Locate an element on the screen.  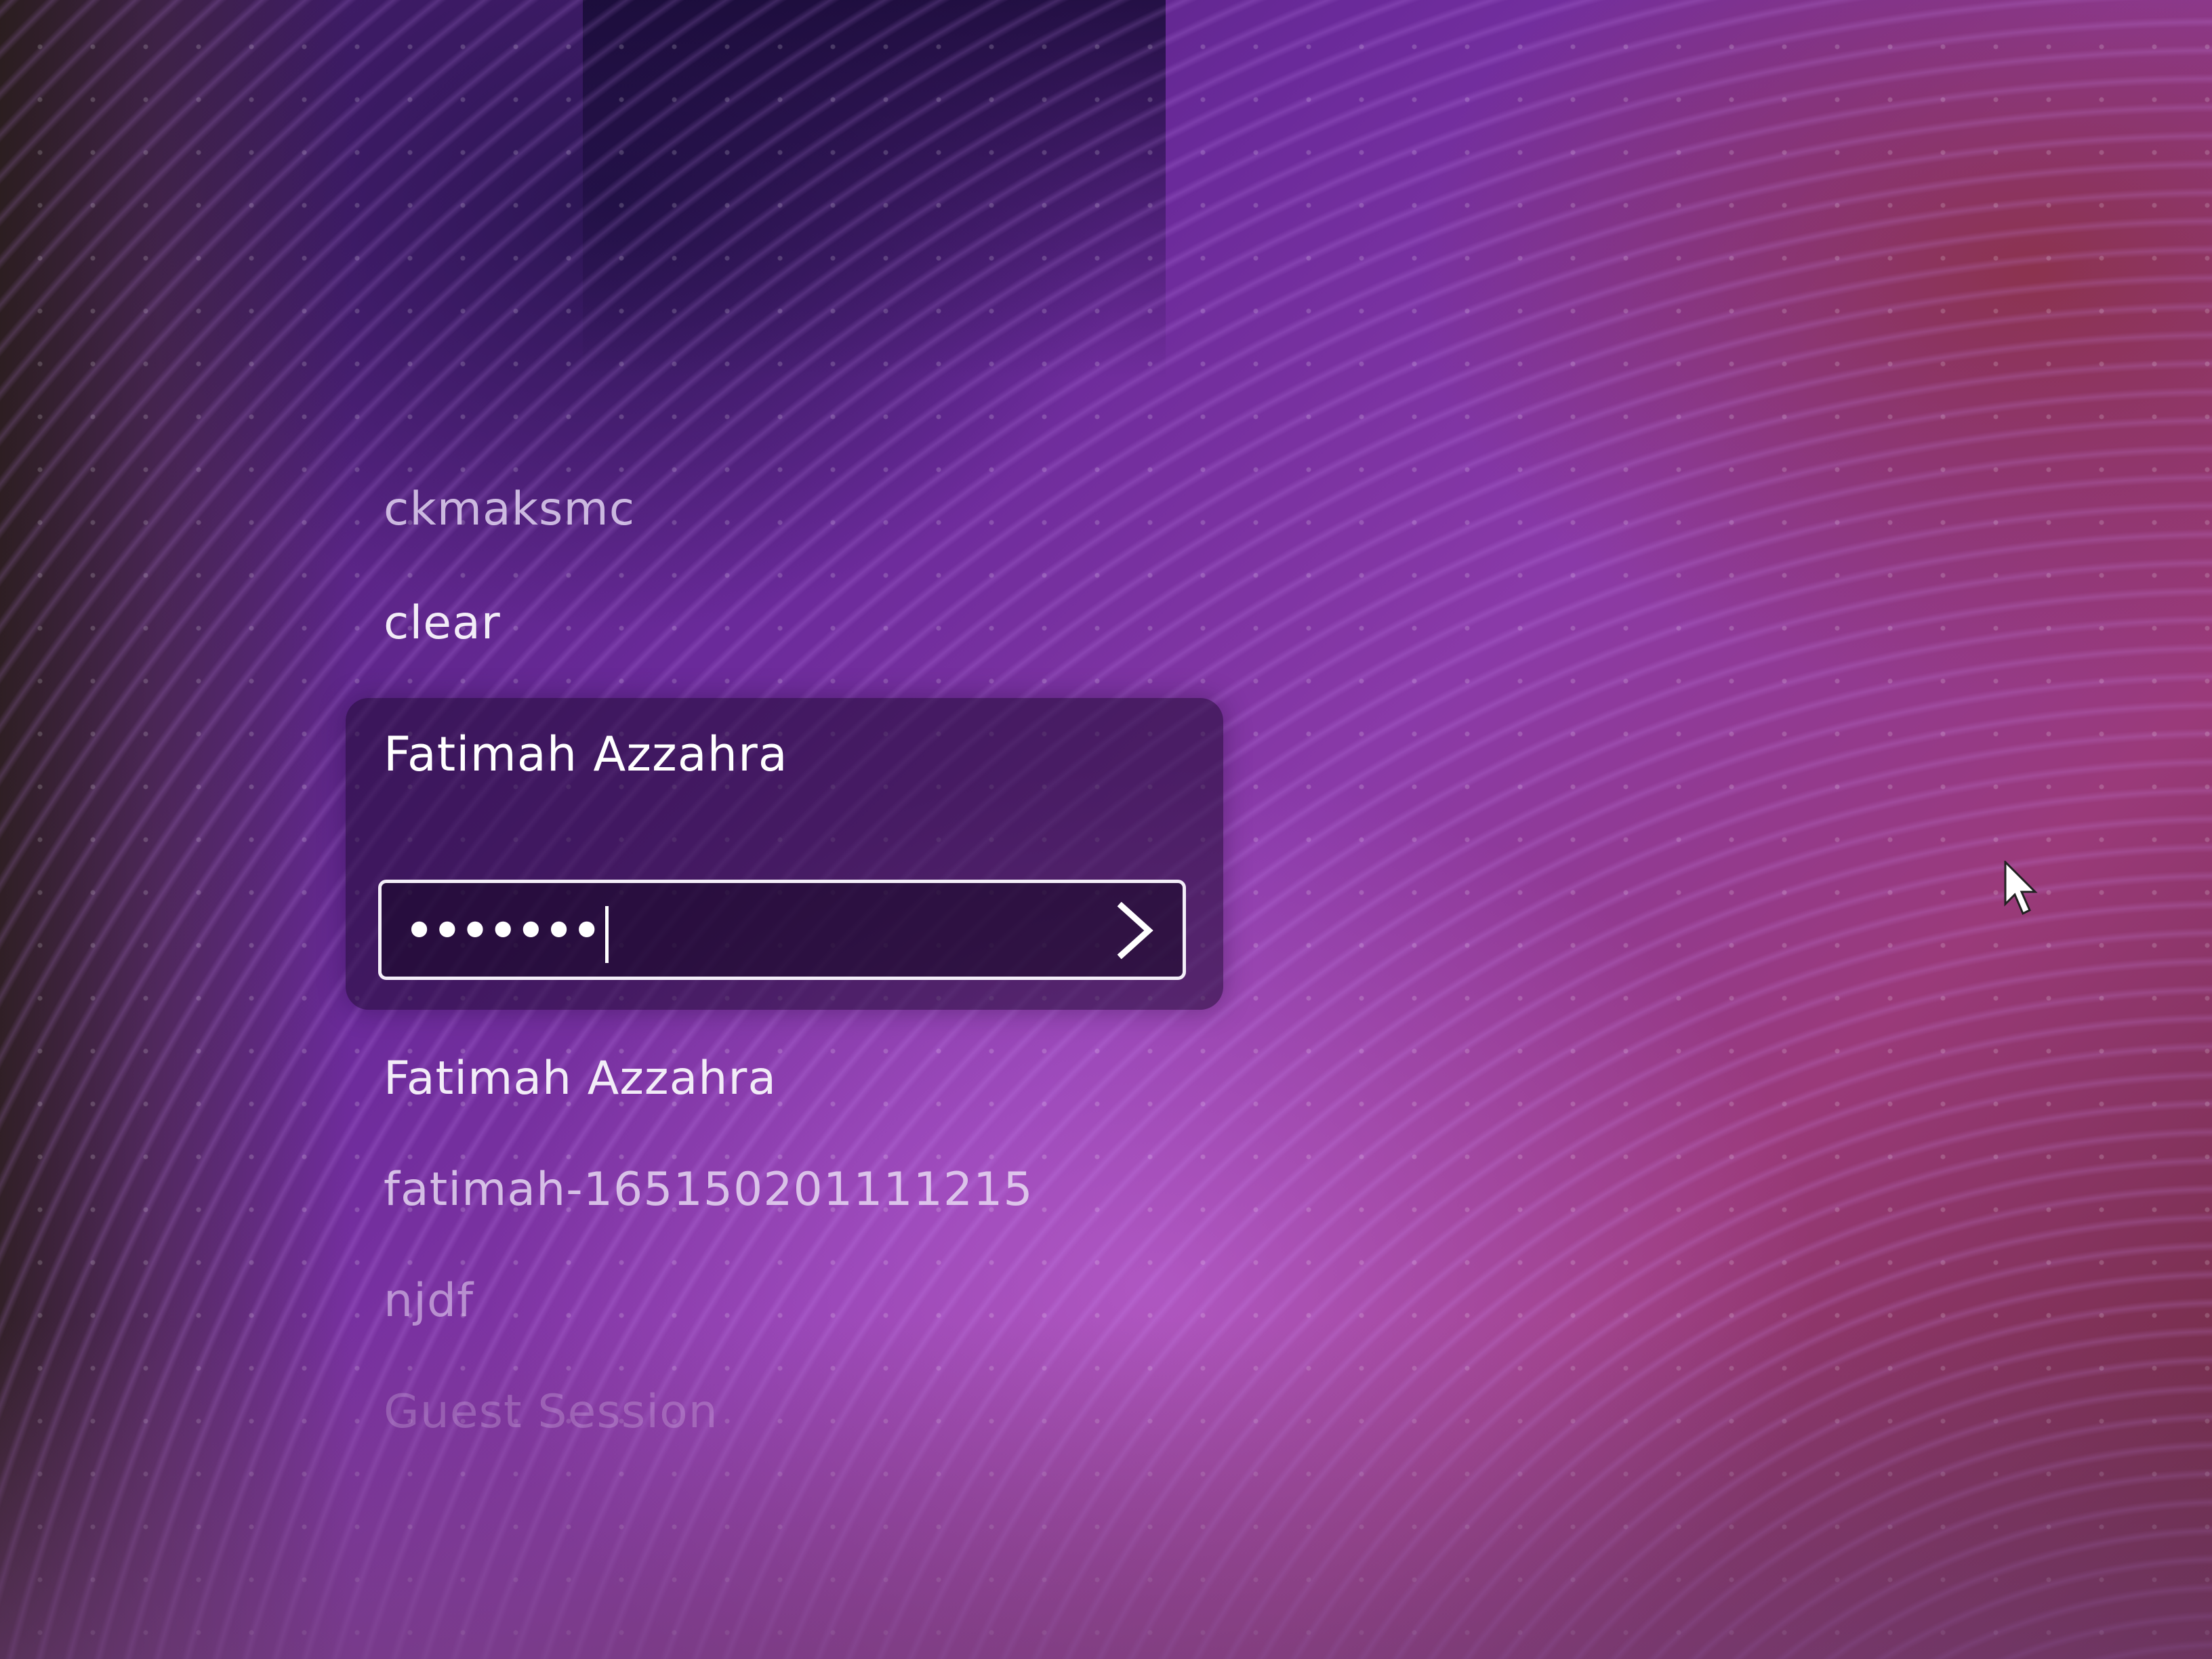
user-item-ckmaksmc: ckmaksmc is located at coordinates (509, 509).